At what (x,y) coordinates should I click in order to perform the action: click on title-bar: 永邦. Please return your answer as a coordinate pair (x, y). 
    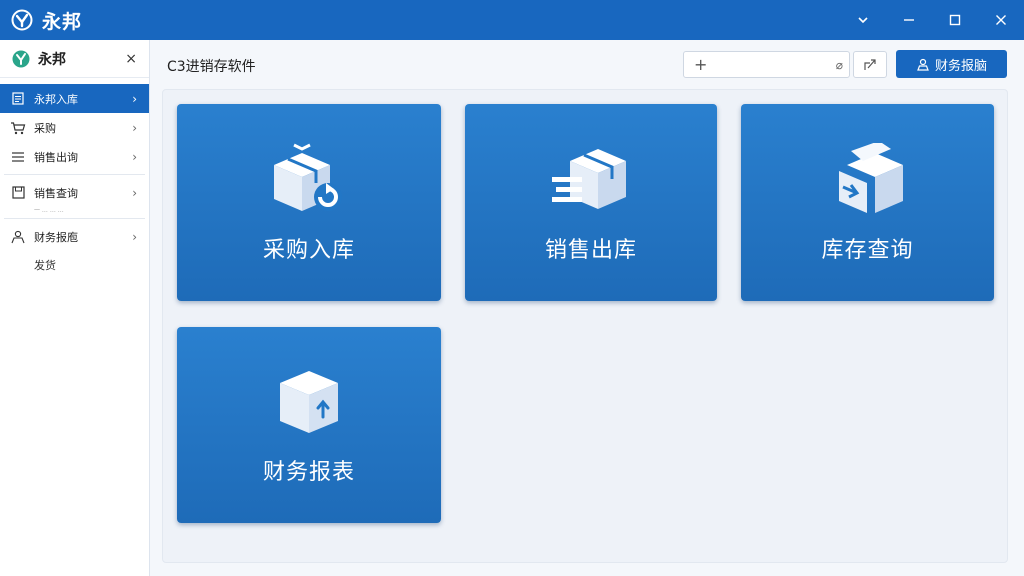
    Looking at the image, I should click on (512, 20).